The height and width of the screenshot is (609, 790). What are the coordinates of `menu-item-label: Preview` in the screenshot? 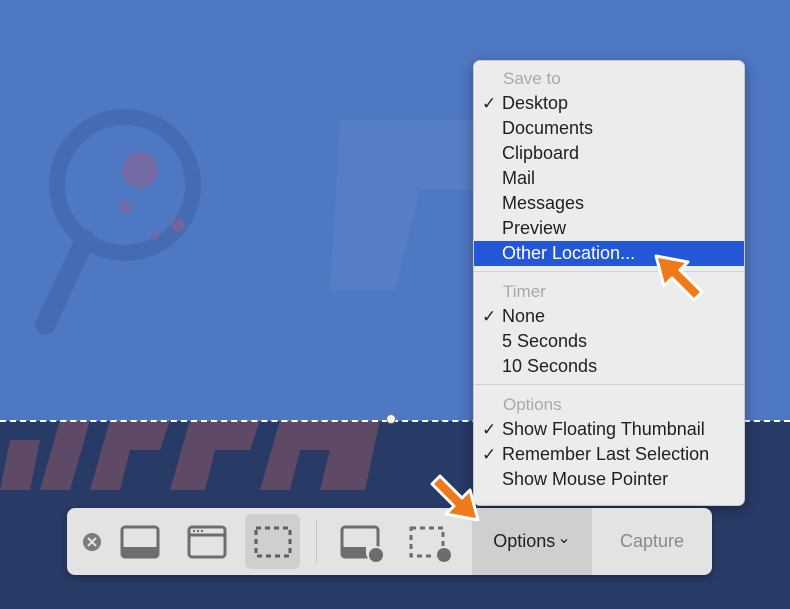 It's located at (534, 228).